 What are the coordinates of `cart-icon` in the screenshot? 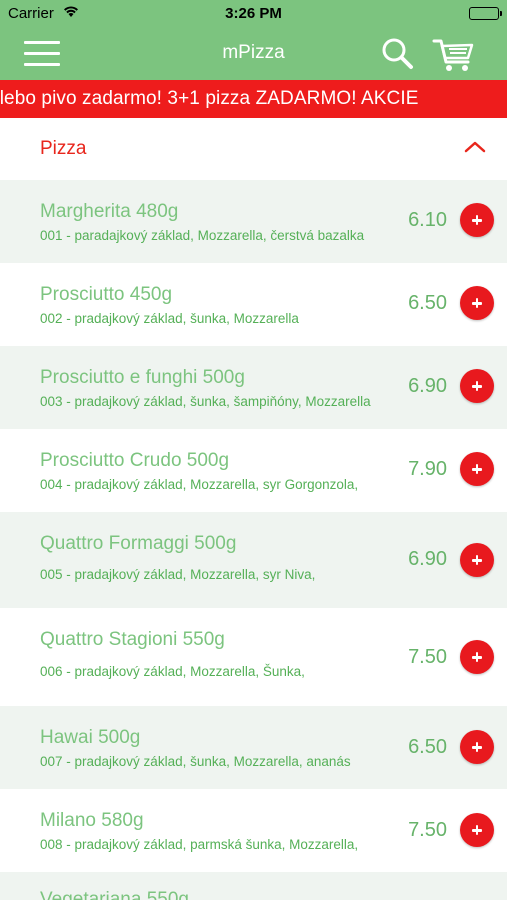 It's located at (453, 55).